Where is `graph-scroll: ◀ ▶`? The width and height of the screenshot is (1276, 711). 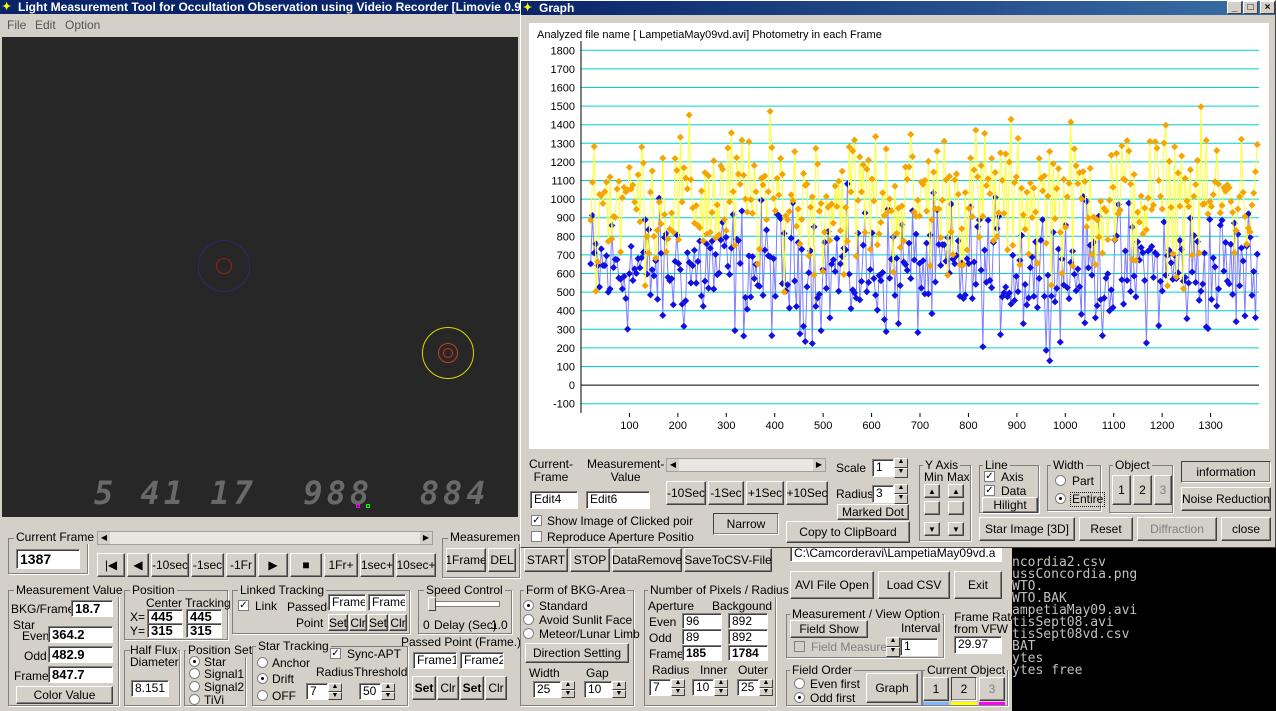 graph-scroll: ◀ ▶ is located at coordinates (746, 465).